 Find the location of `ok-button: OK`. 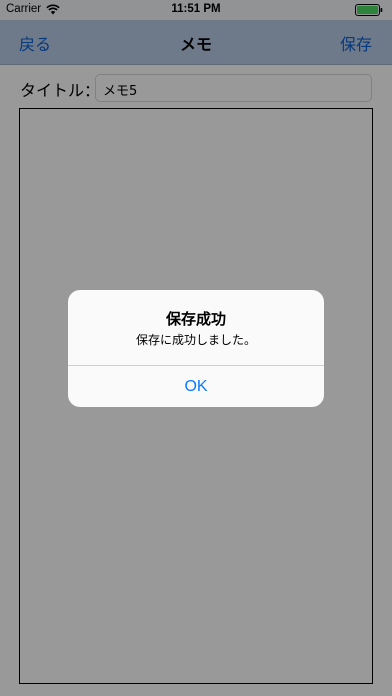

ok-button: OK is located at coordinates (196, 386).